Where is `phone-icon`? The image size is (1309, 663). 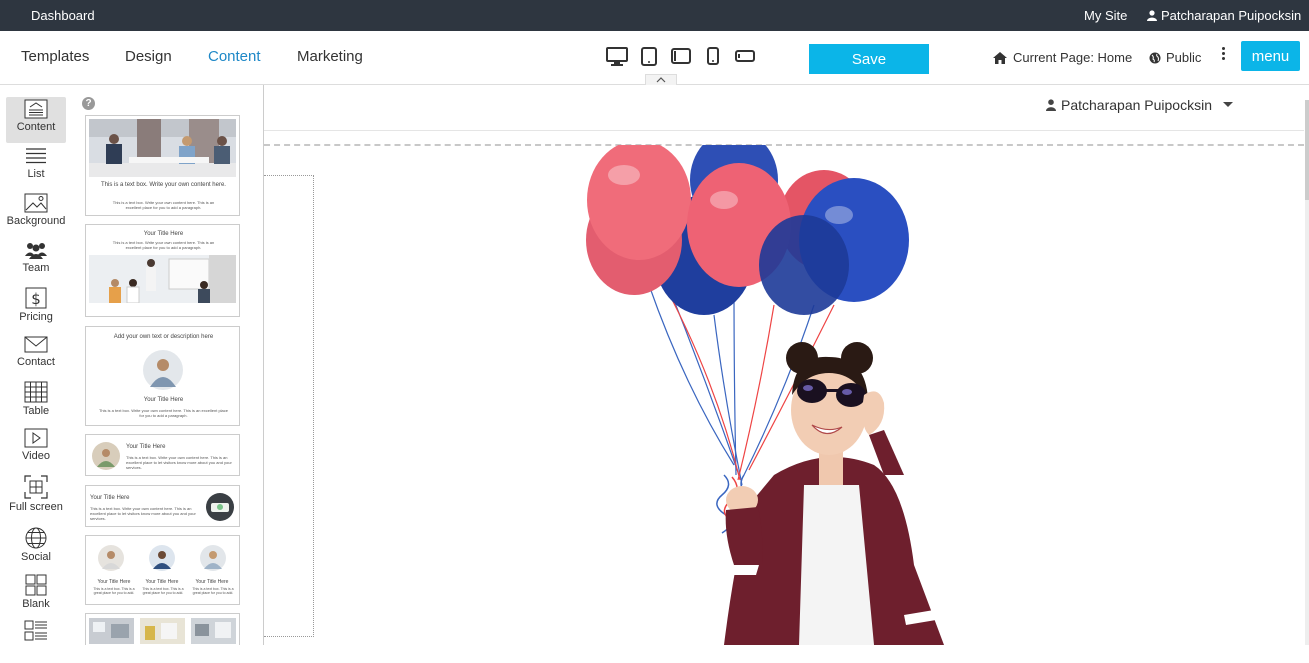 phone-icon is located at coordinates (713, 56).